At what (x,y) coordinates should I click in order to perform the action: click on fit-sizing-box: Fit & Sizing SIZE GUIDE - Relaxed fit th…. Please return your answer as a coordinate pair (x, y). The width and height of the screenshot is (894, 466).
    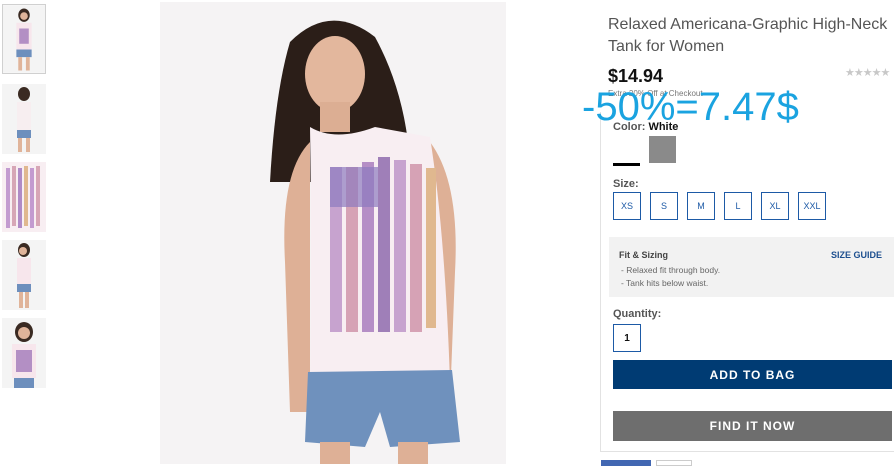
    Looking at the image, I should click on (751, 267).